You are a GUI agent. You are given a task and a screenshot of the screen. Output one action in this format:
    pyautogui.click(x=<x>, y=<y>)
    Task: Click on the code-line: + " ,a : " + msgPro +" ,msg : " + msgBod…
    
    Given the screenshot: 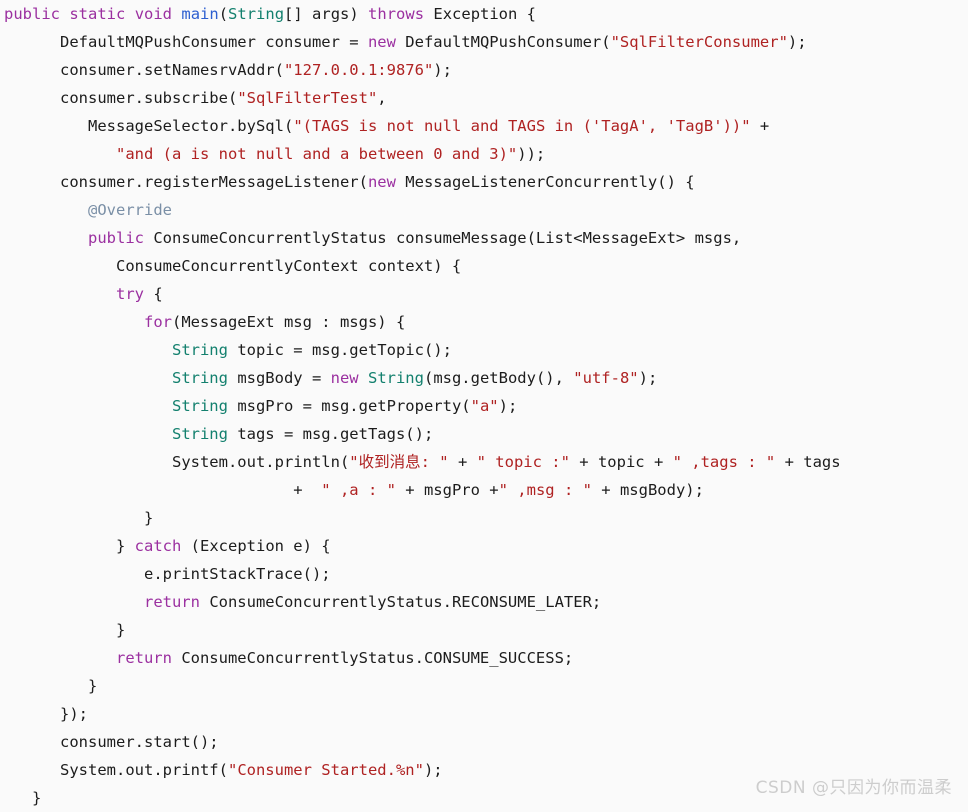 What is the action you would take?
    pyautogui.click(x=484, y=490)
    